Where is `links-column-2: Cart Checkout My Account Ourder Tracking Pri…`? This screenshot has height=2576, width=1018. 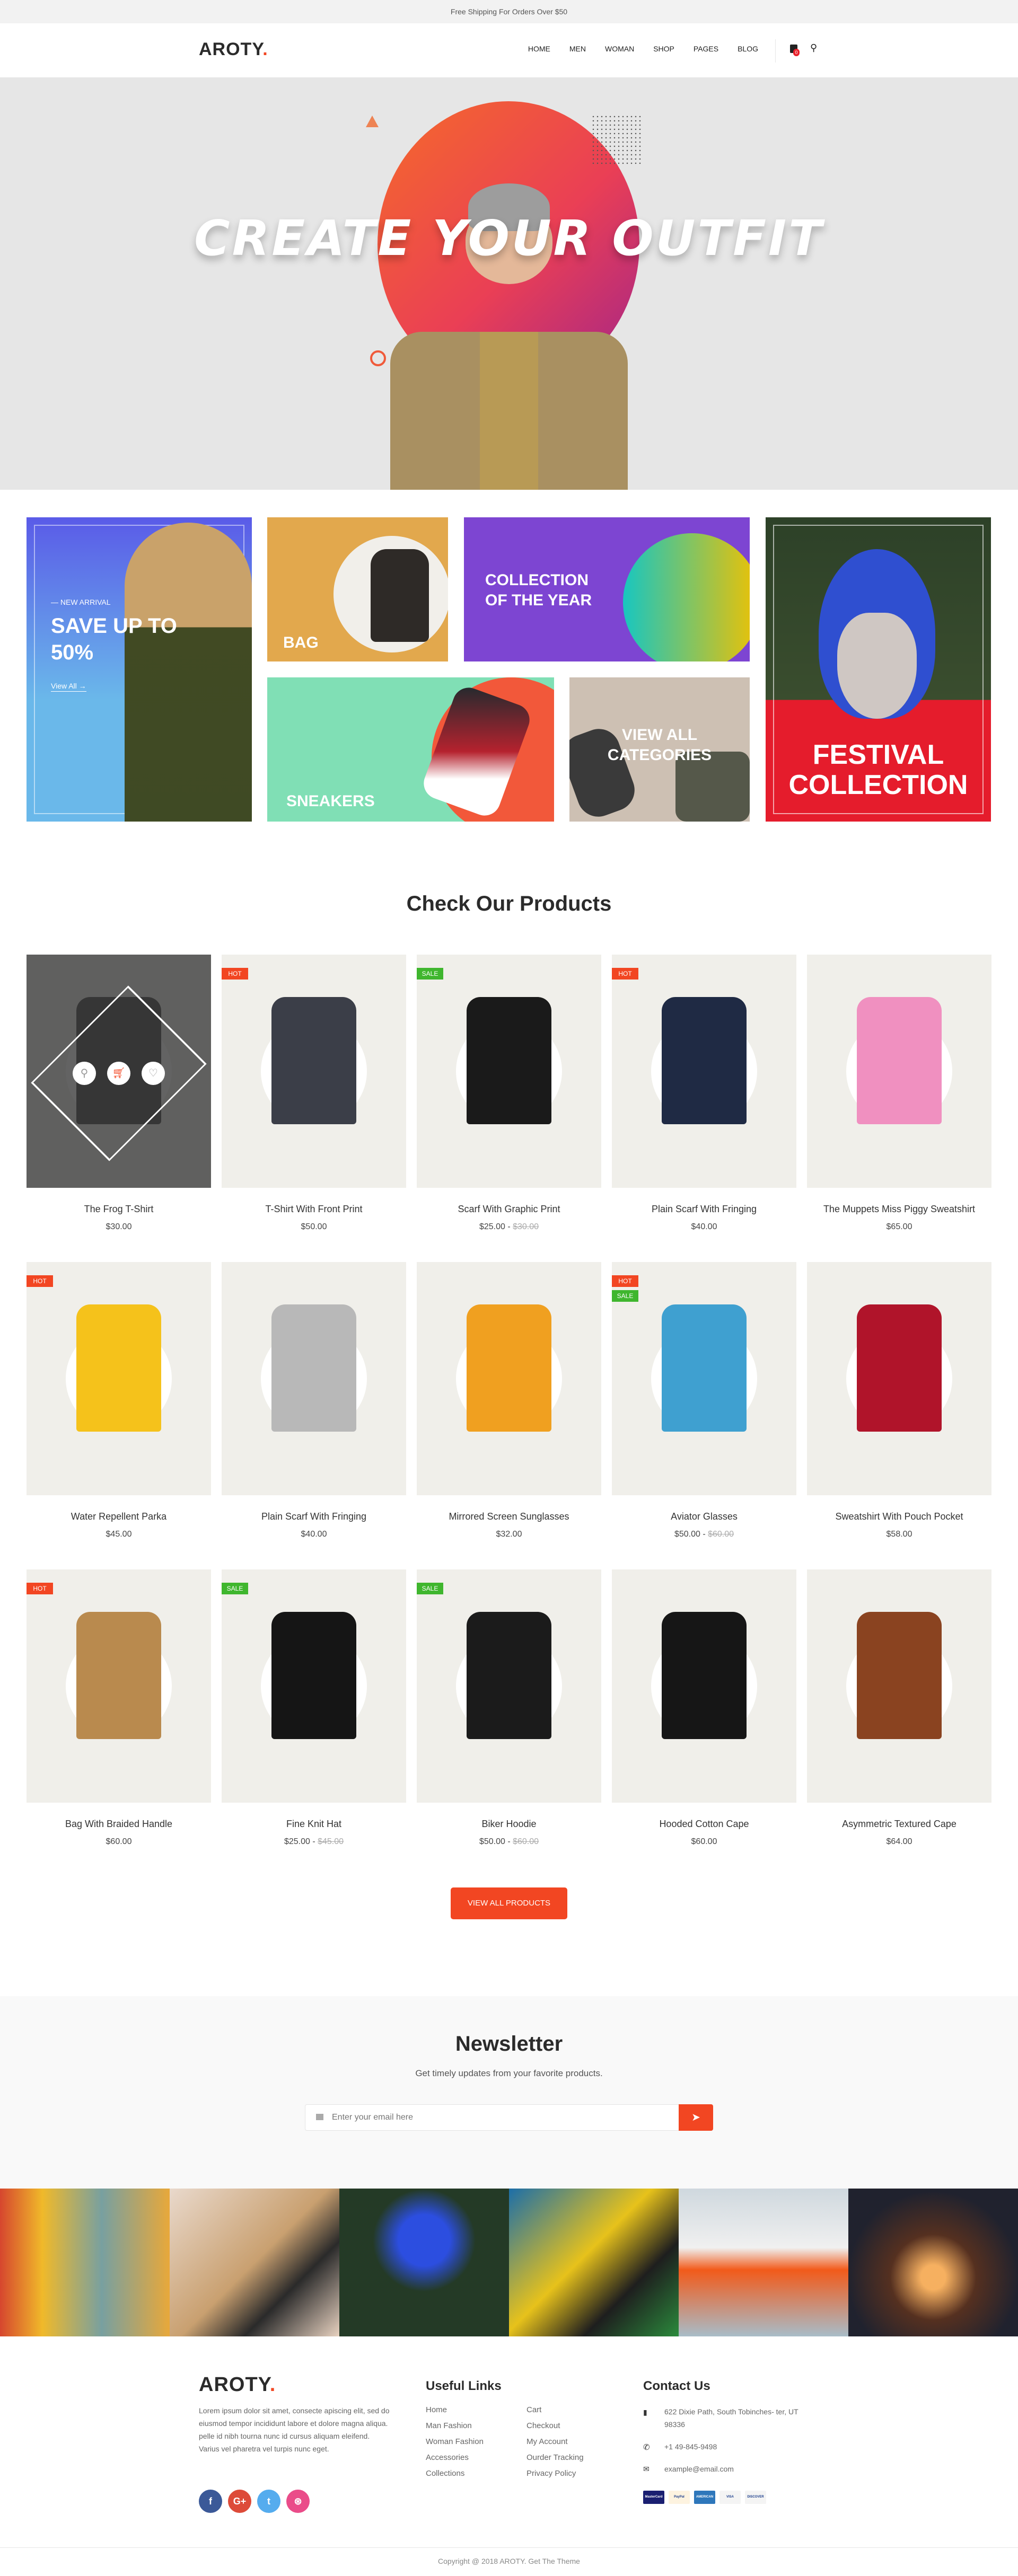
links-column-2: Cart Checkout My Account Ourder Tracking Pri… is located at coordinates (555, 2445).